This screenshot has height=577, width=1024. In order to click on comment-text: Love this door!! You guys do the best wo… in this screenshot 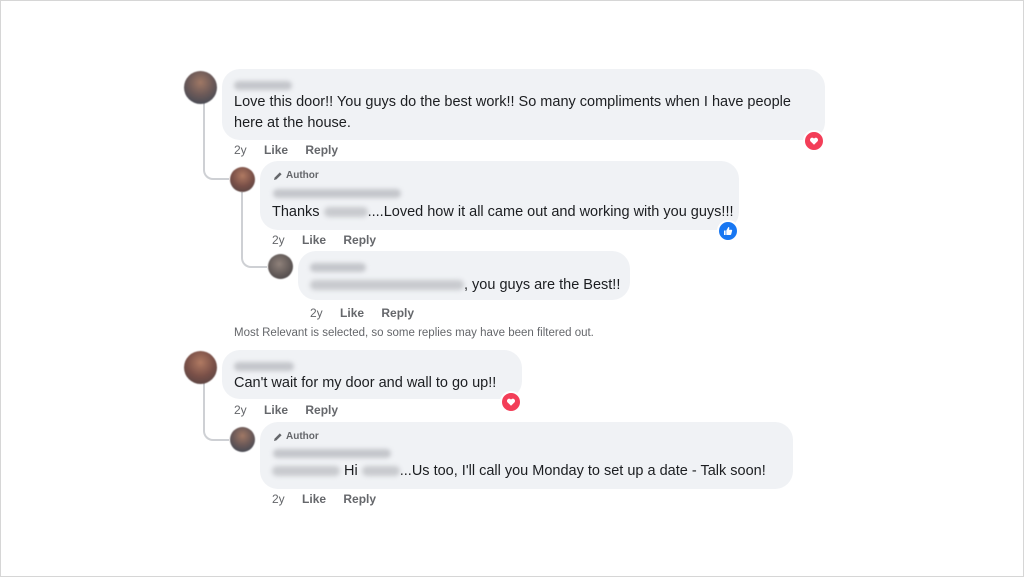, I will do `click(512, 102)`.